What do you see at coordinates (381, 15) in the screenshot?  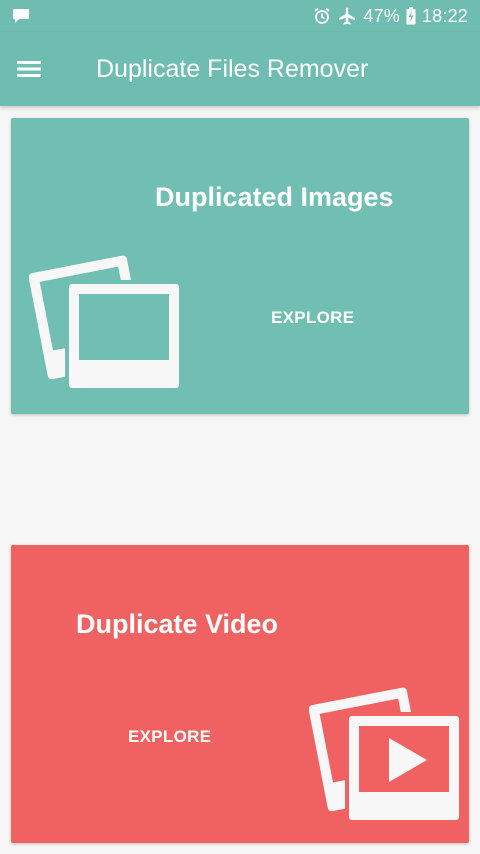 I see `battery-percent: 47%` at bounding box center [381, 15].